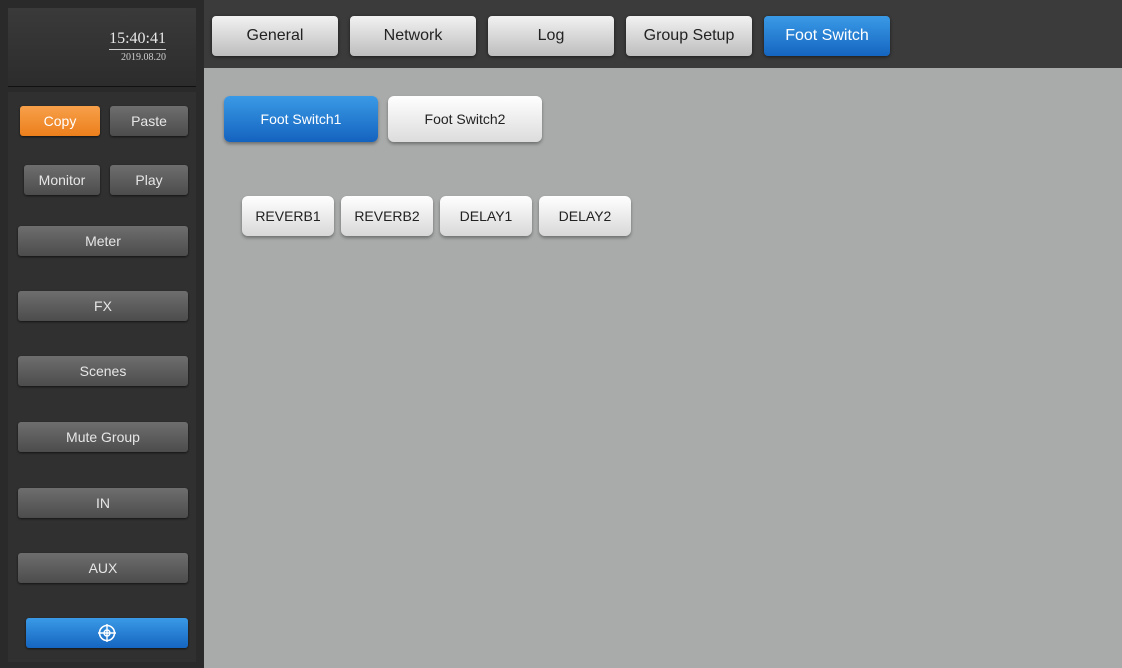  I want to click on delay1-button: DELAY1, so click(486, 216).